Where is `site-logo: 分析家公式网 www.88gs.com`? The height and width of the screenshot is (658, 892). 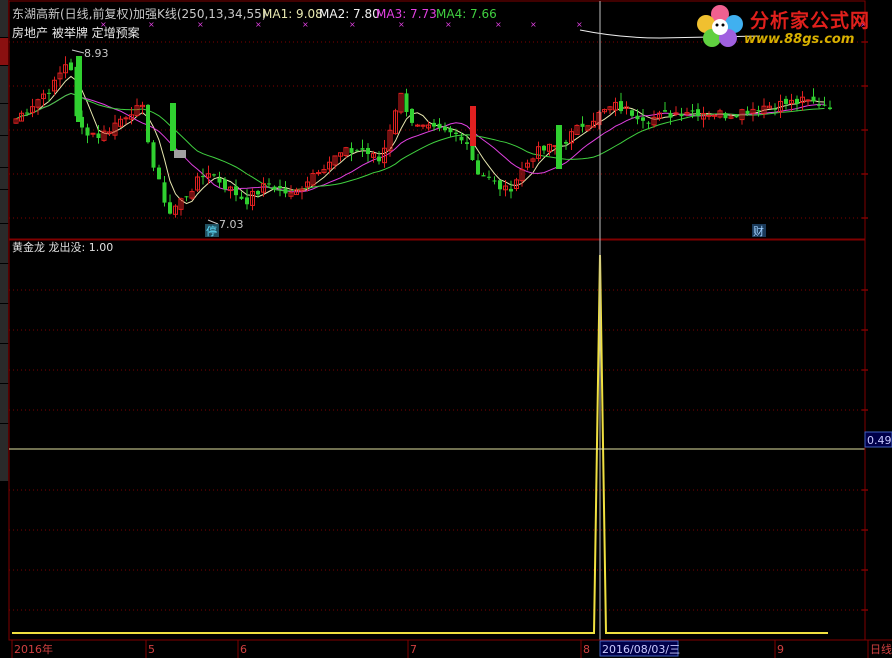
site-logo: 分析家公式网 www.88gs.com is located at coordinates (791, 27).